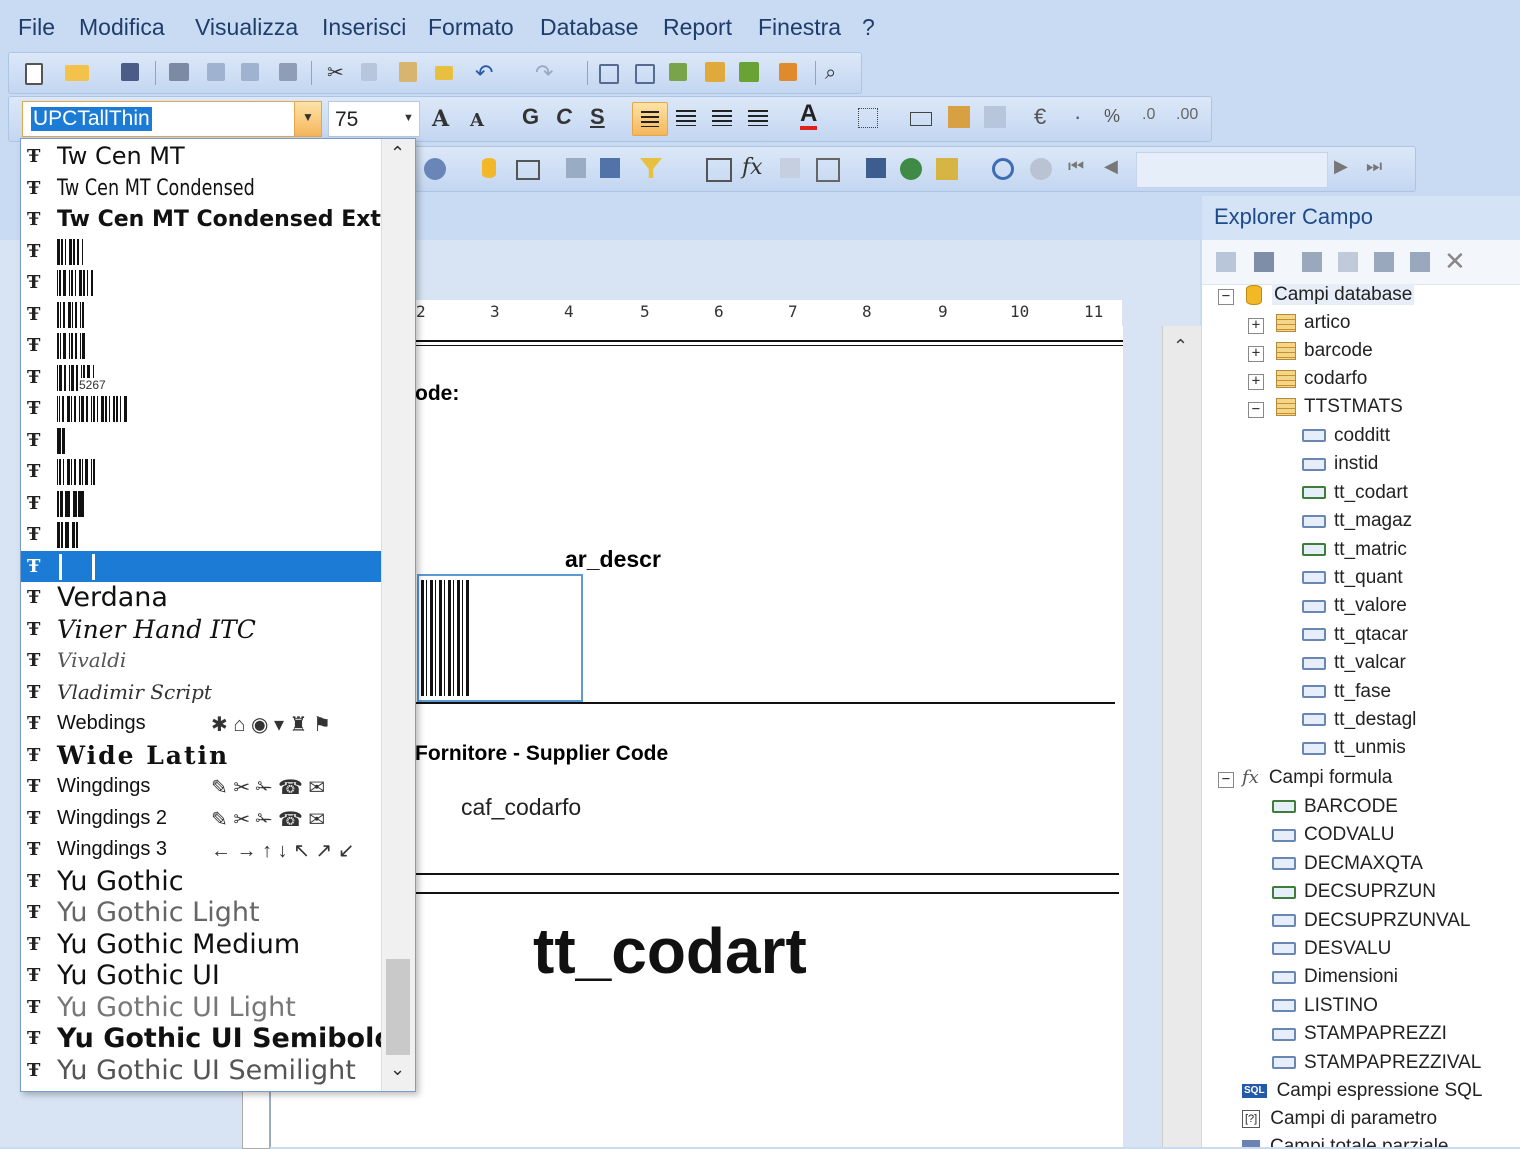 Image resolution: width=1520 pixels, height=1149 pixels. I want to click on tree-item-db-group: Campi database, so click(1330, 295).